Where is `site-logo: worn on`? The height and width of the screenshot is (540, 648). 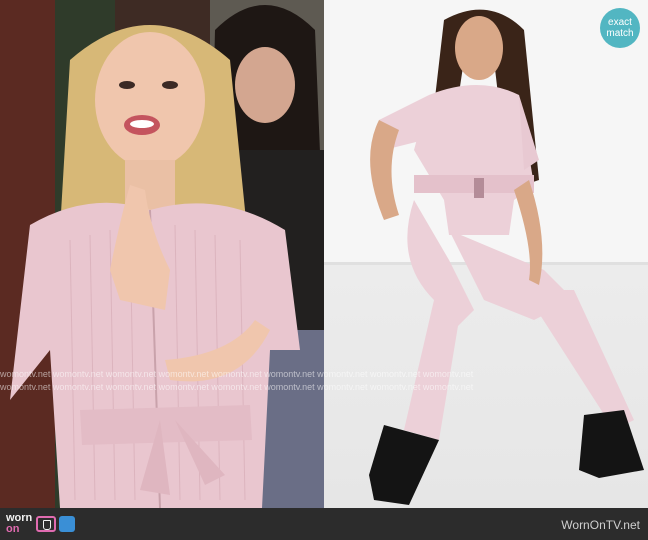 site-logo: worn on is located at coordinates (44, 524).